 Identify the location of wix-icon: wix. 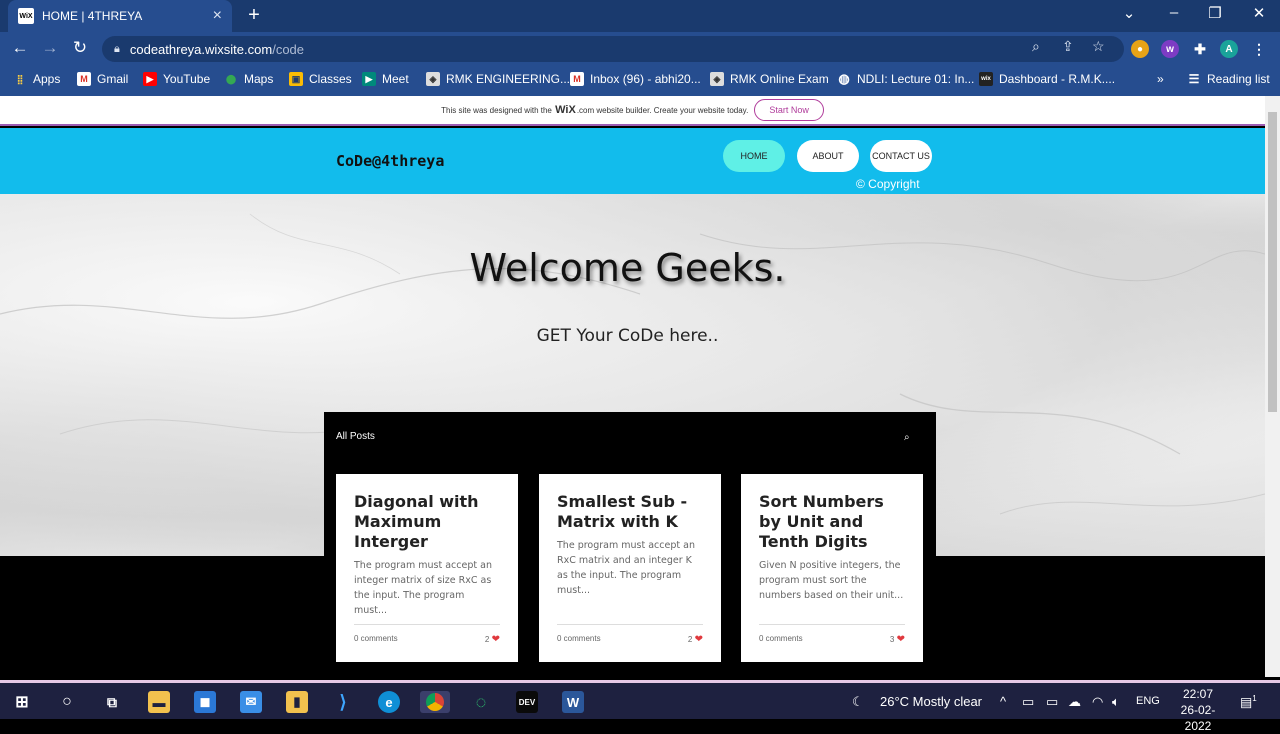
(986, 79).